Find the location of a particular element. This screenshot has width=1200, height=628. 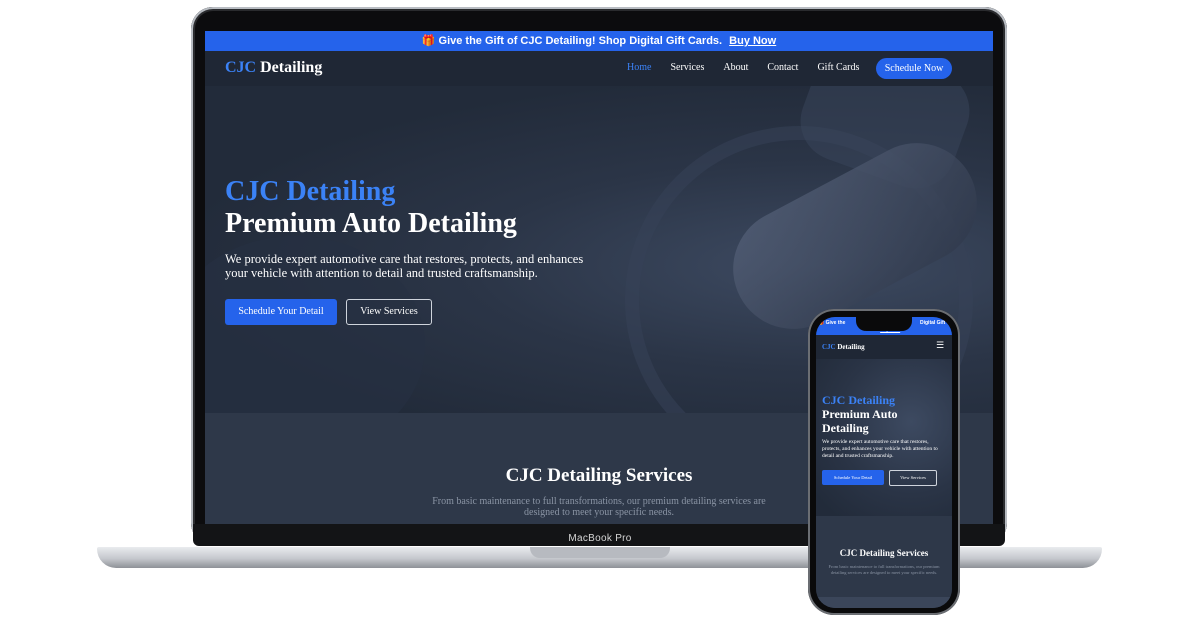

hamburger-menu-icon: ☰ is located at coordinates (940, 346).